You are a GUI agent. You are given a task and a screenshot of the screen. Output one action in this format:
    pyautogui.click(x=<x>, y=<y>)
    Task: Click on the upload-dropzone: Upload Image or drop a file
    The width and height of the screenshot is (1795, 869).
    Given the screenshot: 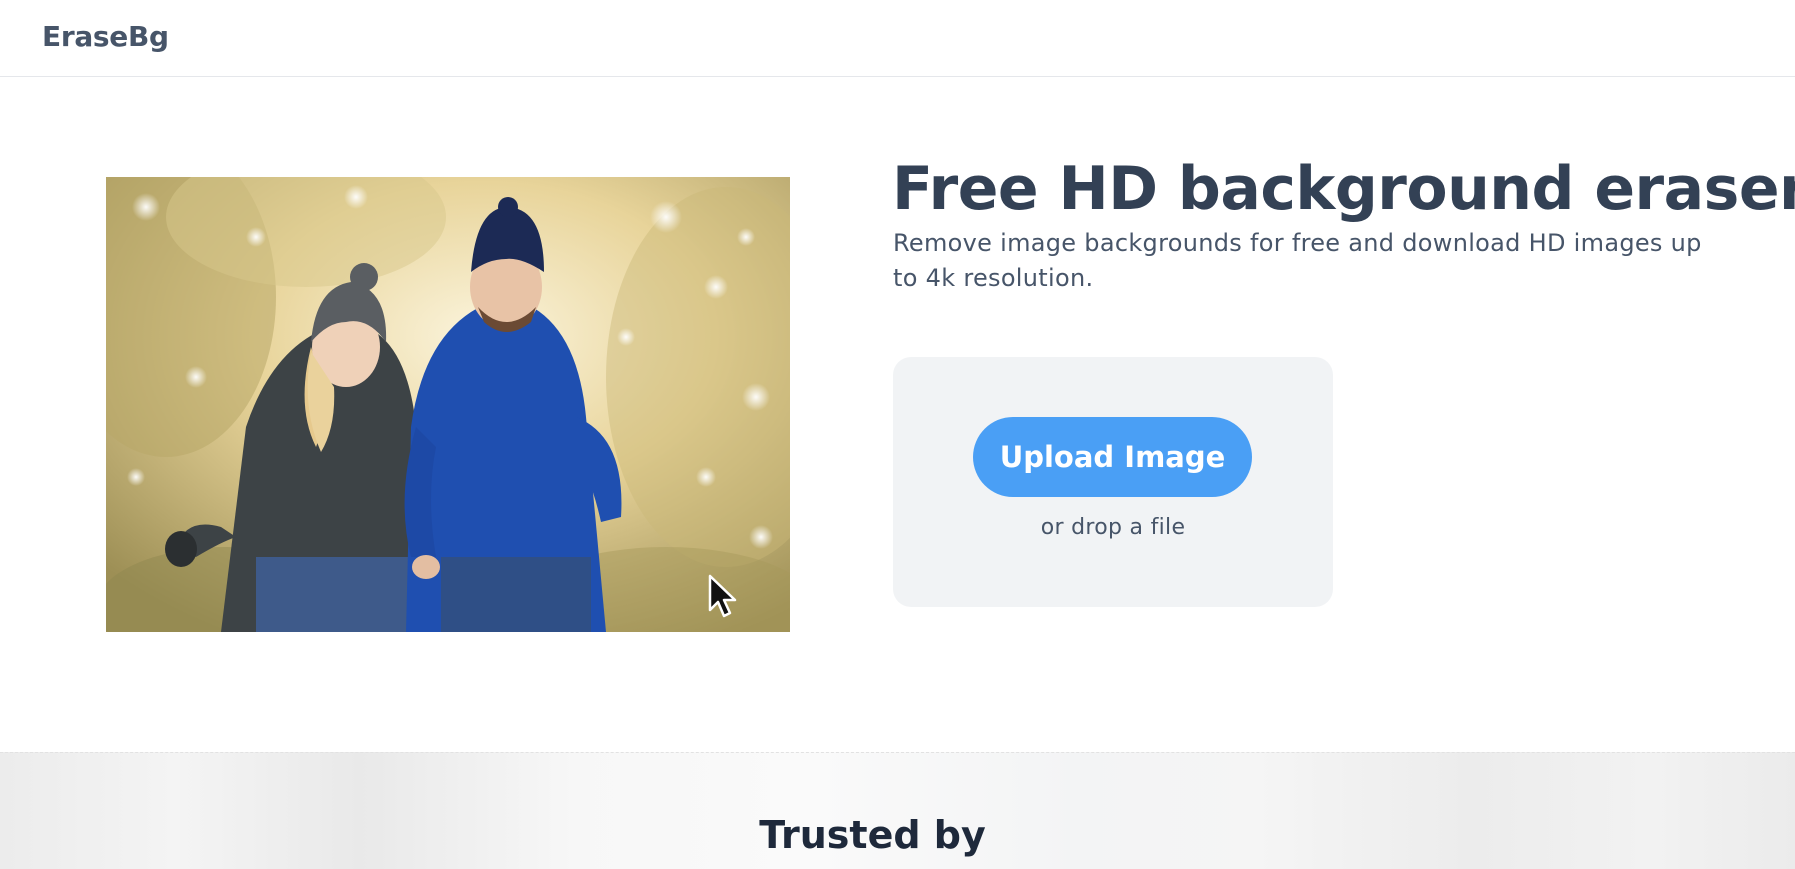 What is the action you would take?
    pyautogui.click(x=1113, y=482)
    